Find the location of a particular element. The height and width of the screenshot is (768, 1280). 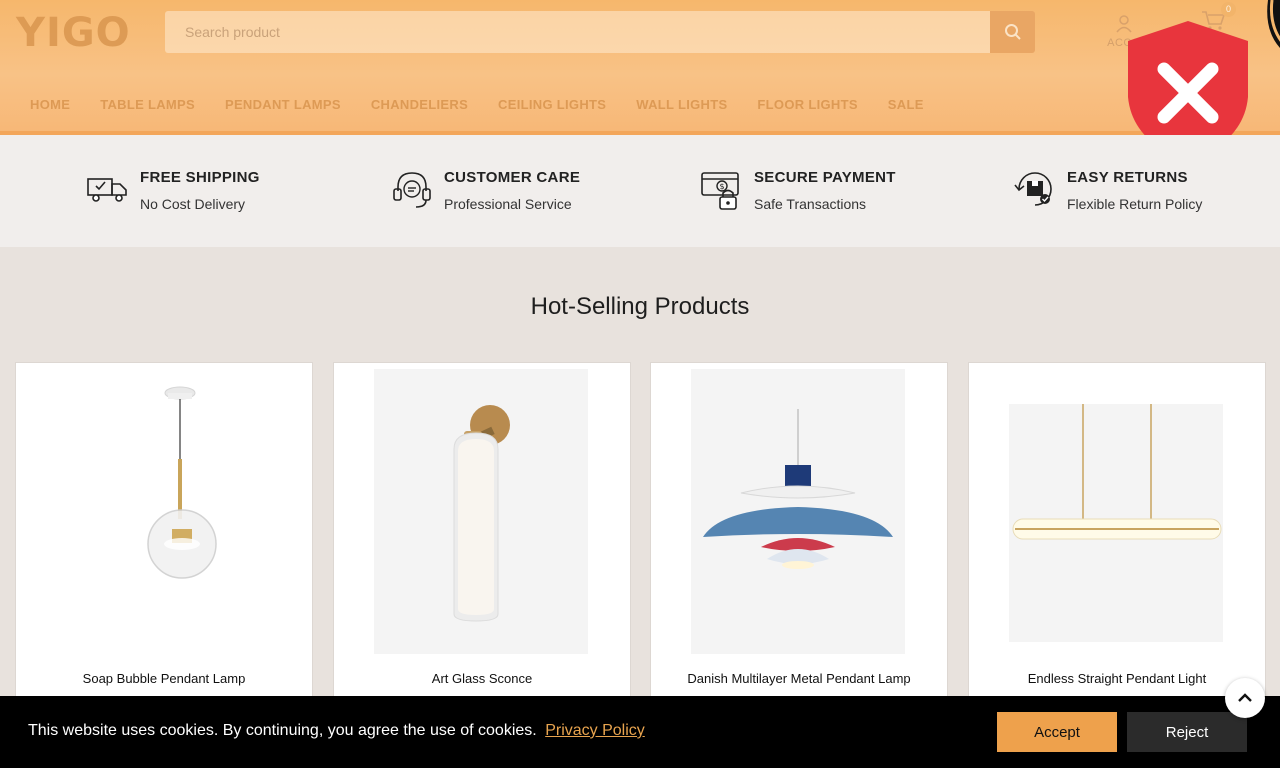

partial-avatar-icon is located at coordinates (1273, 24).